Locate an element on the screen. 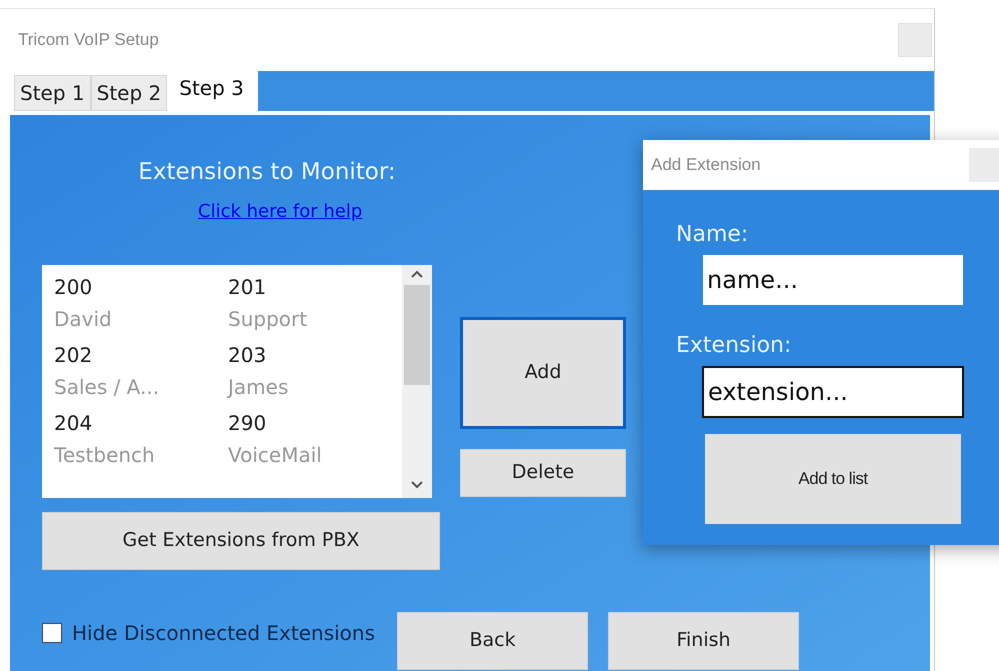  extension-name: Support is located at coordinates (268, 319).